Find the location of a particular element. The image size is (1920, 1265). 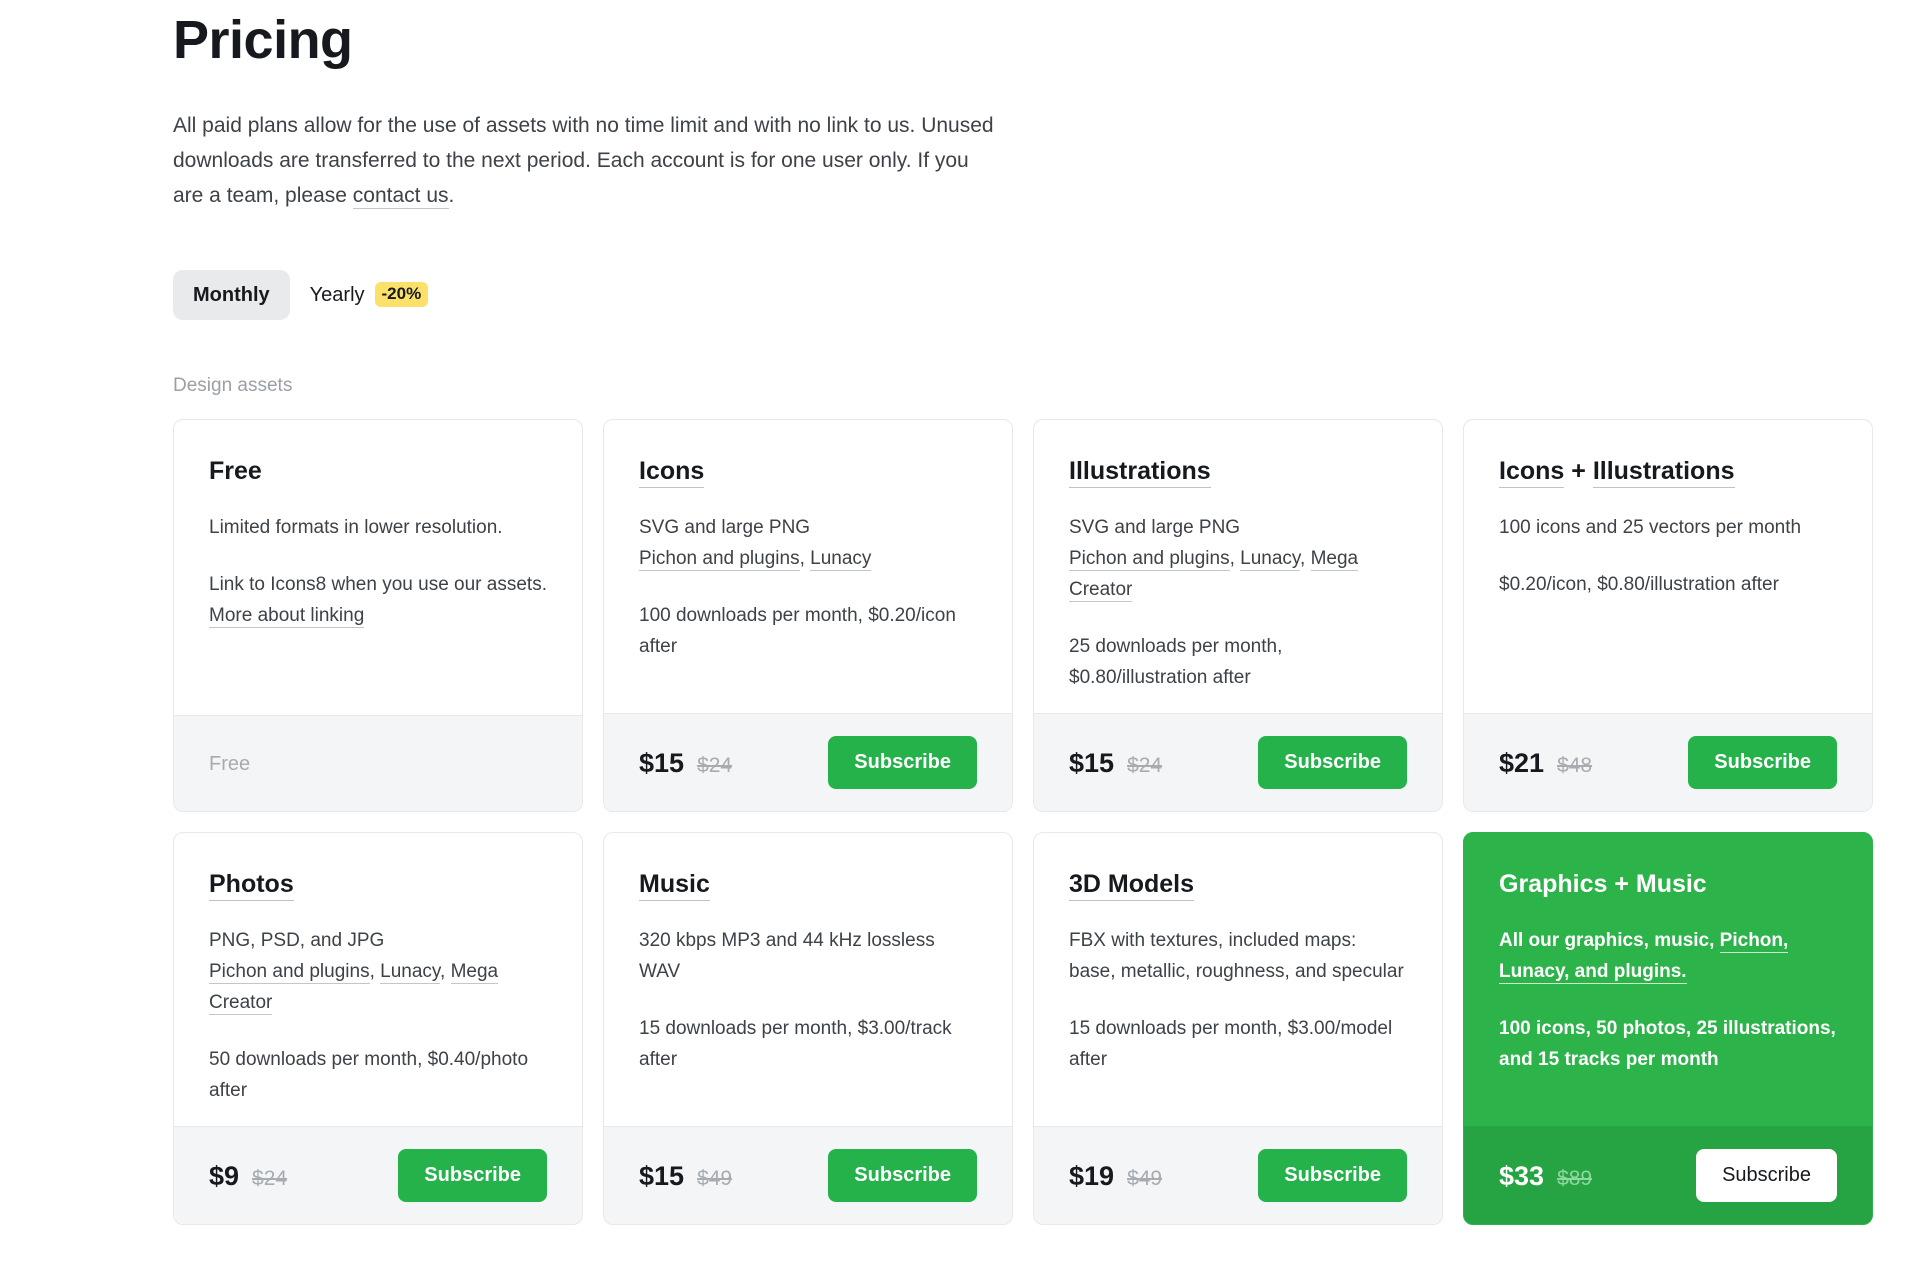

pricing-card-title: Illustrations is located at coordinates (1140, 472).